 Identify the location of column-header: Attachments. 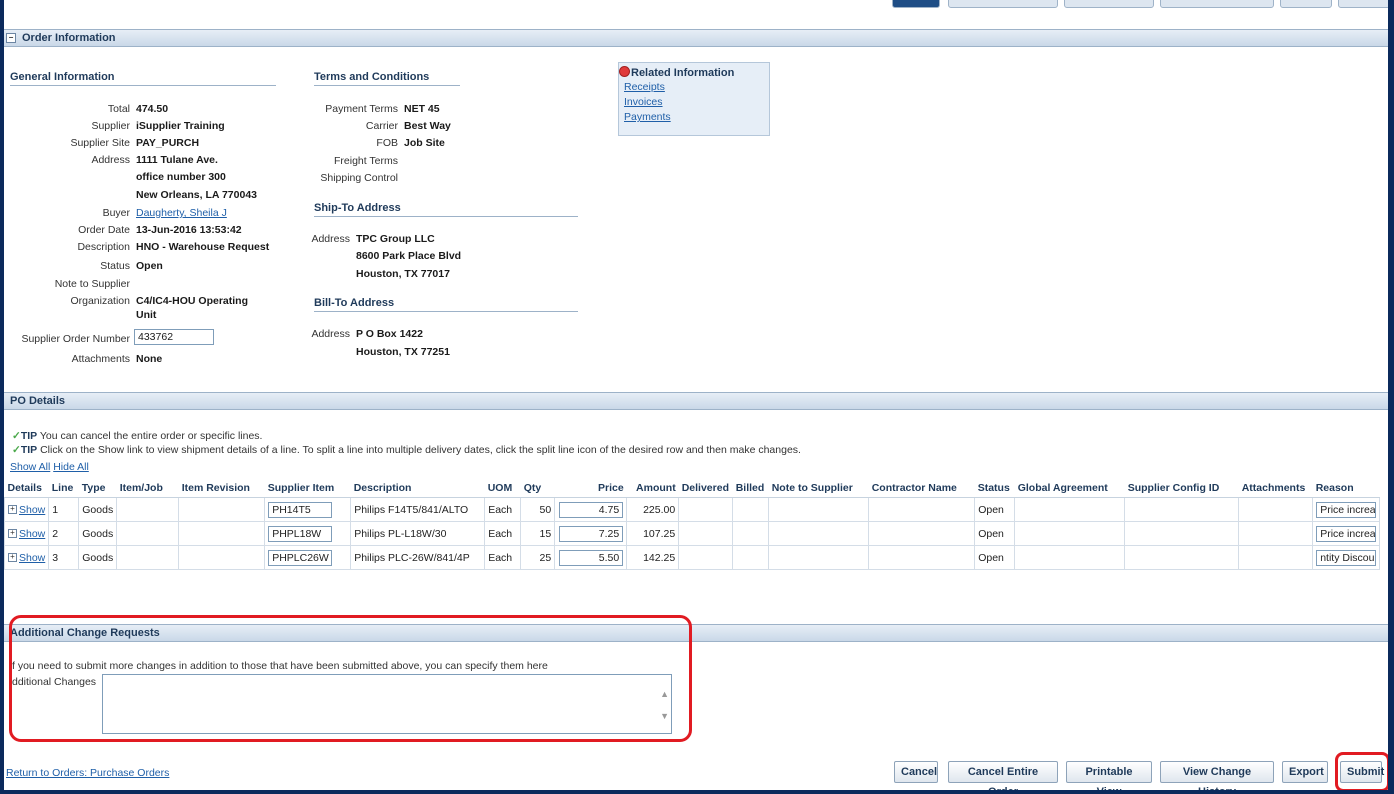
(1275, 488).